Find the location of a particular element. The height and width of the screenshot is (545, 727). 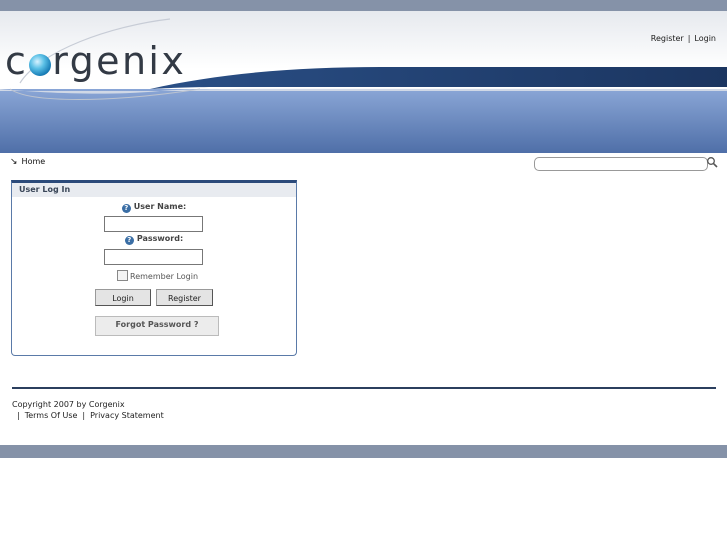

remember-checkbox is located at coordinates (122, 275).